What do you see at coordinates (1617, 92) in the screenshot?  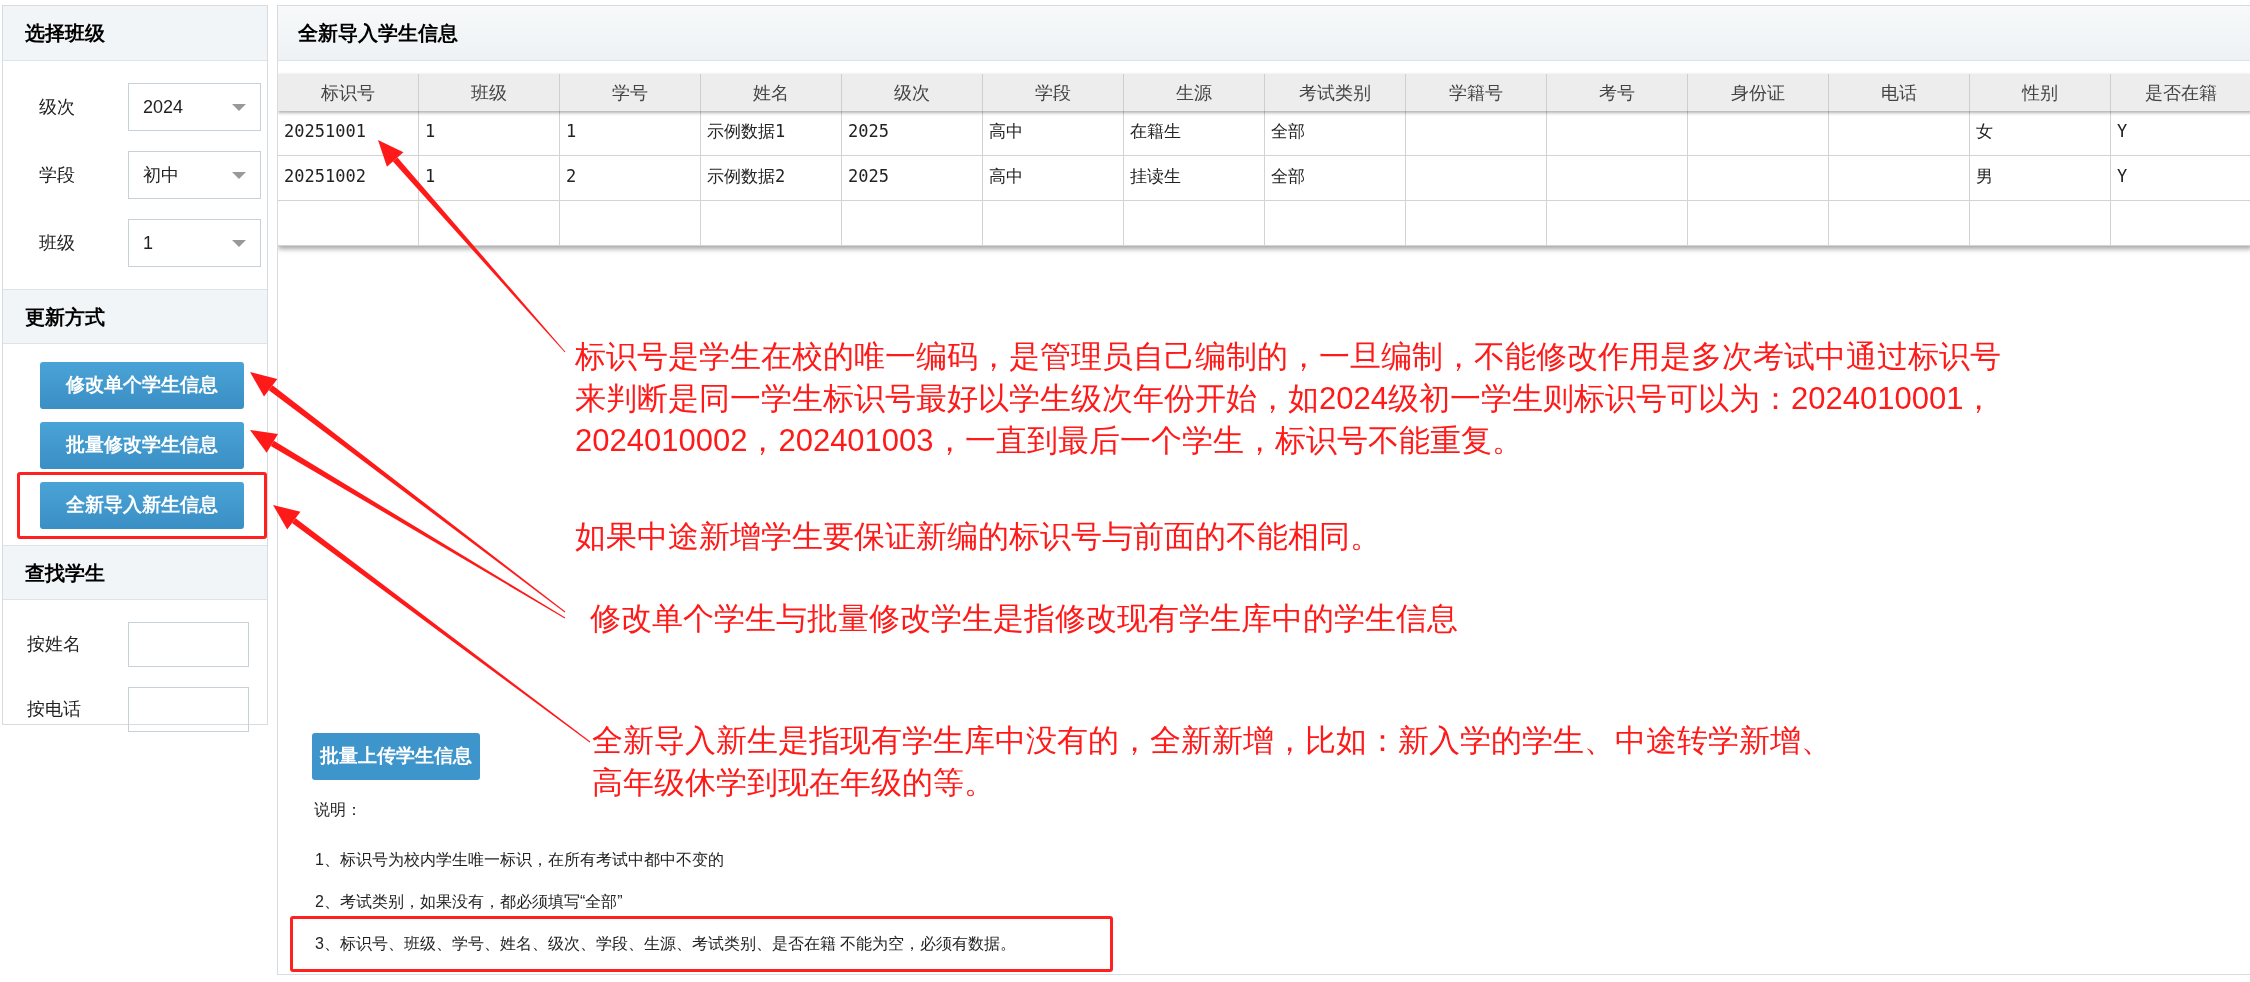 I see `column-header: 考号` at bounding box center [1617, 92].